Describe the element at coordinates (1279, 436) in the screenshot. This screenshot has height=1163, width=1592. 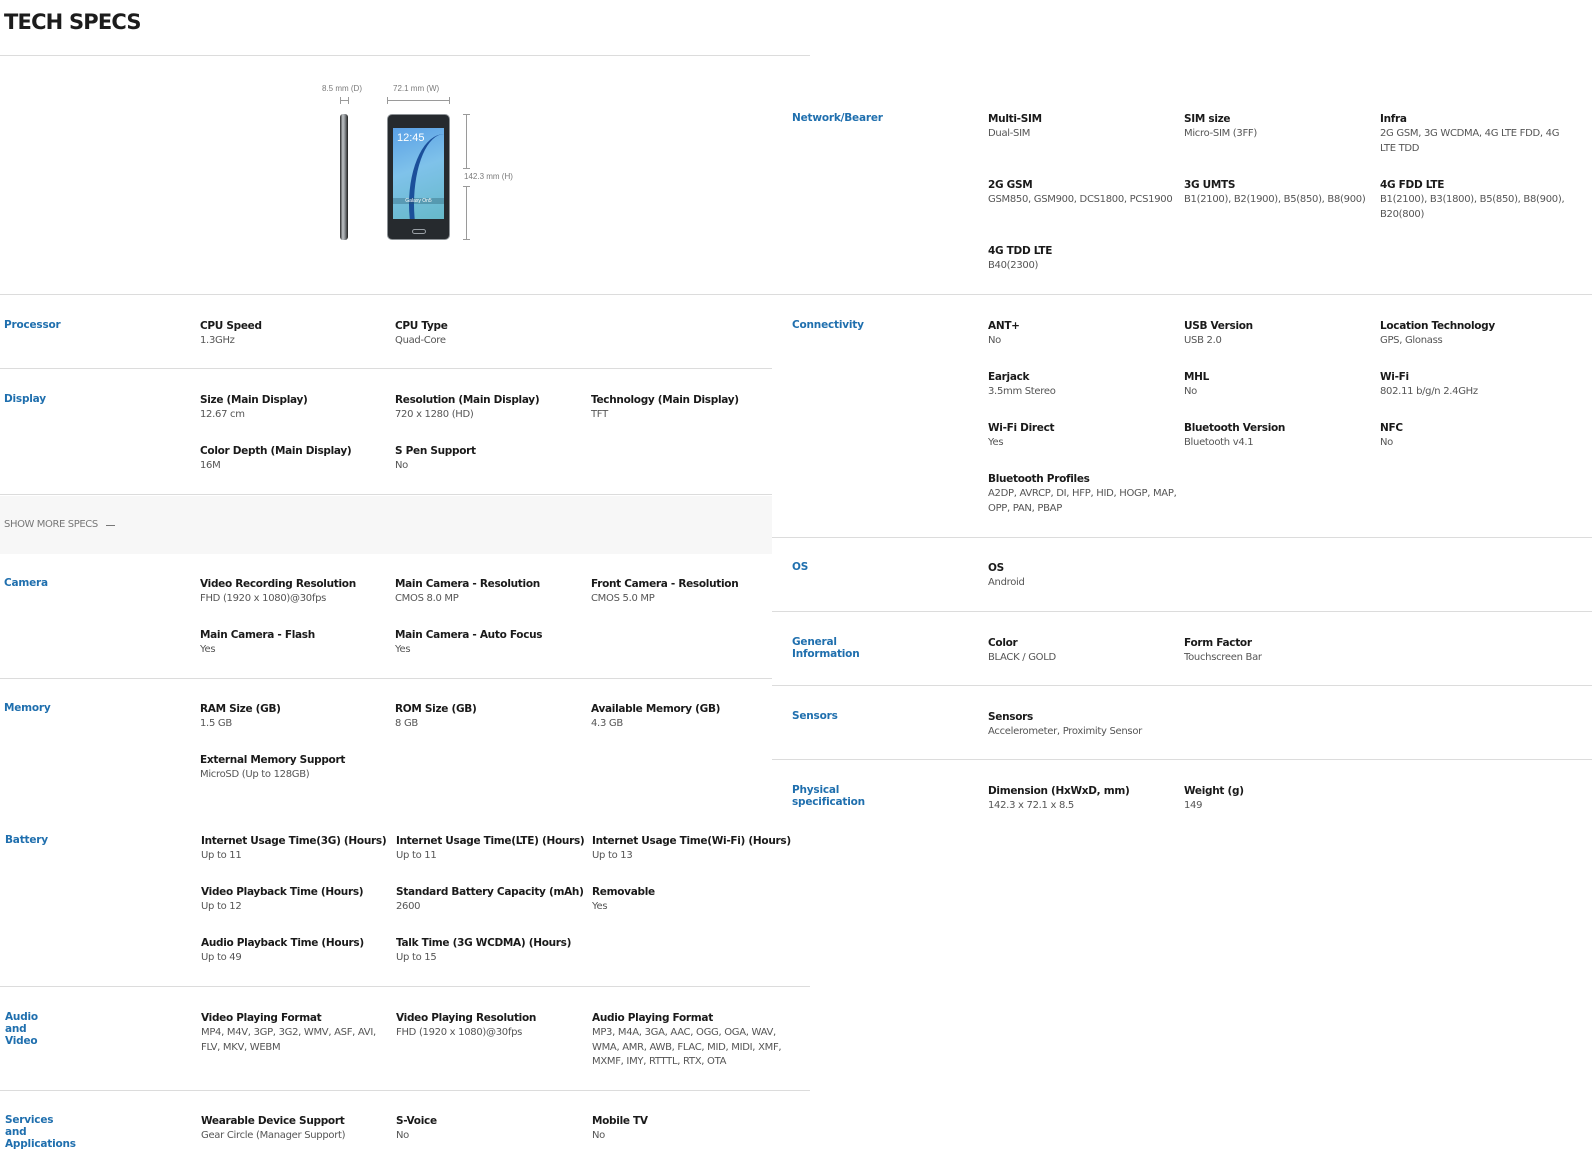
I see `spec-item: Bluetooth Version Bluetooth v4.1` at that location.